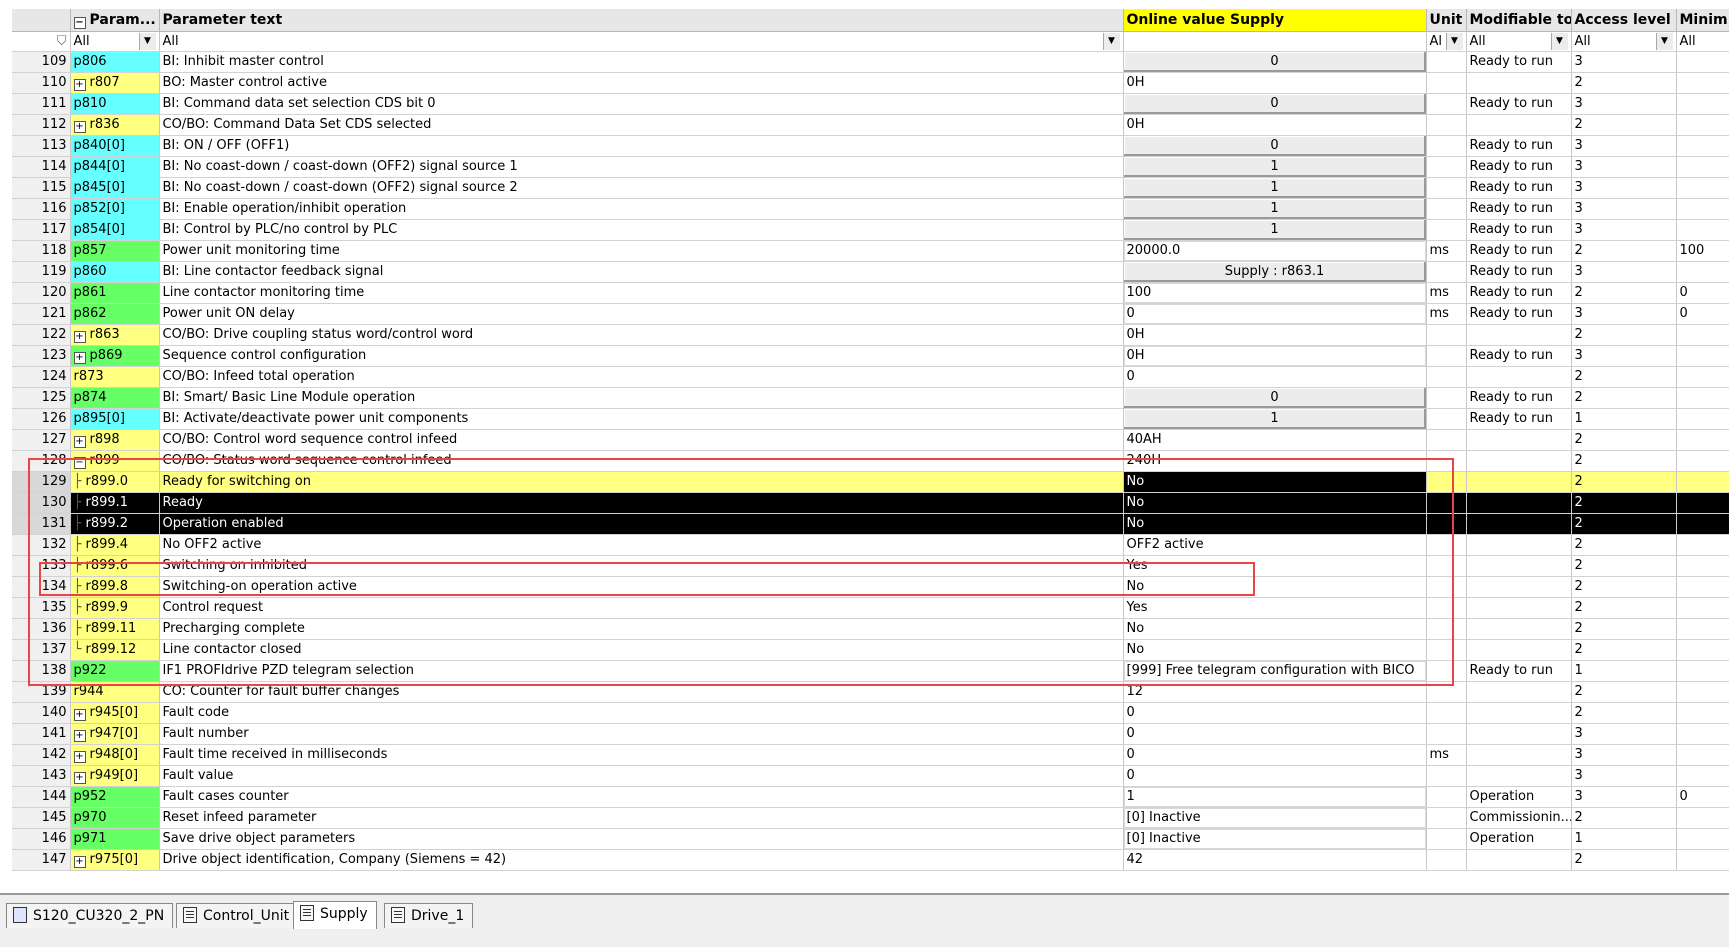 This screenshot has width=1729, height=947. Describe the element at coordinates (870, 482) in the screenshot. I see `table-row: 129 ├ r899.0 Ready for switching on No 2` at that location.